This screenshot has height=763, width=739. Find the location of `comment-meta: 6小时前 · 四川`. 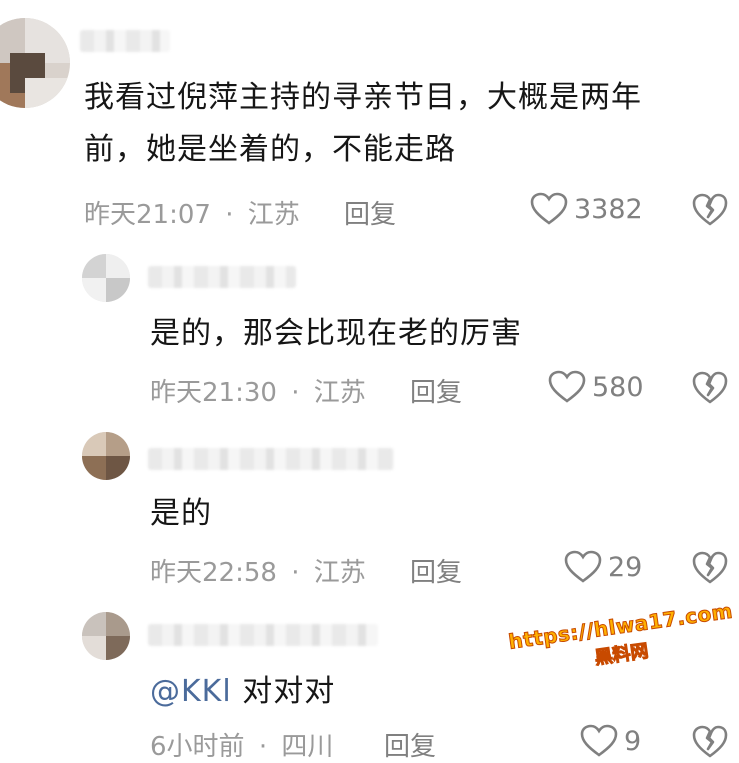

comment-meta: 6小时前 · 四川 is located at coordinates (241, 744).